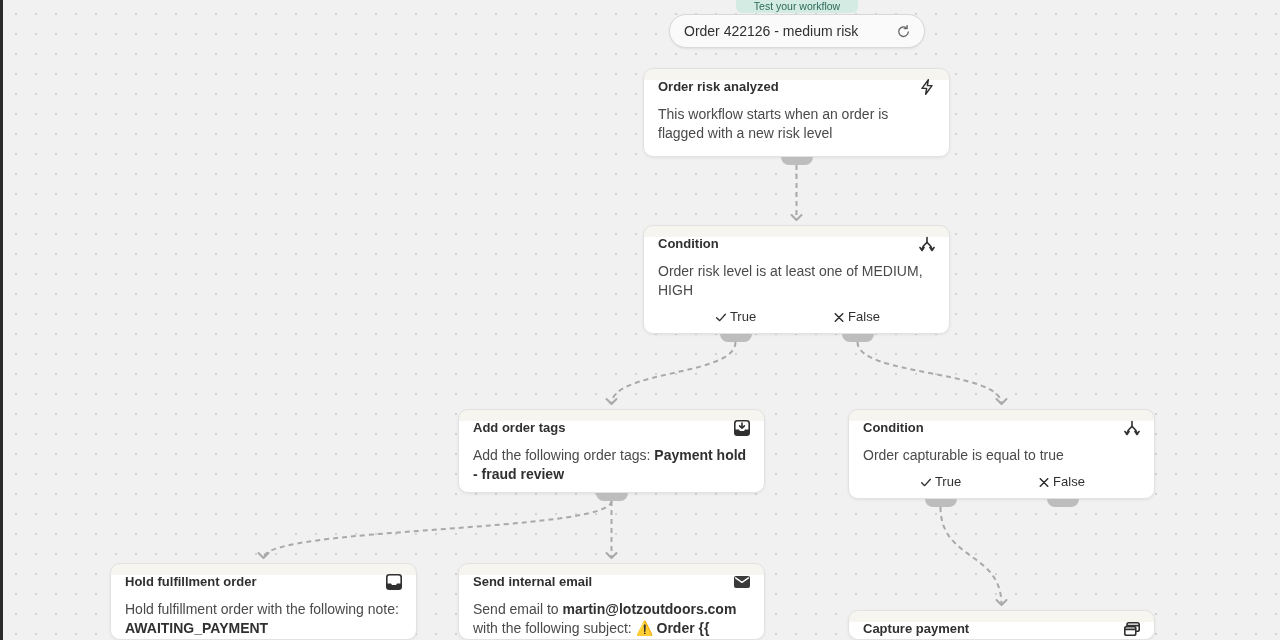 This screenshot has height=640, width=1280. I want to click on node-title: Order risk analyzed, so click(718, 87).